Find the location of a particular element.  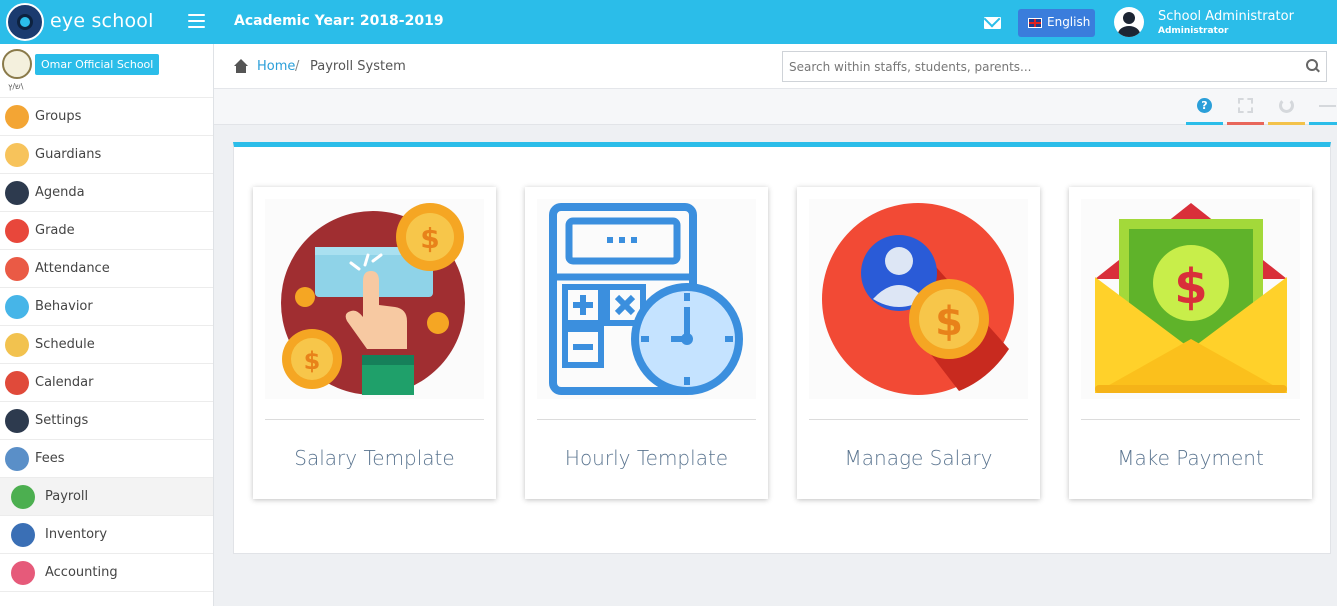

breadcrumb-current: Payroll System is located at coordinates (358, 66).